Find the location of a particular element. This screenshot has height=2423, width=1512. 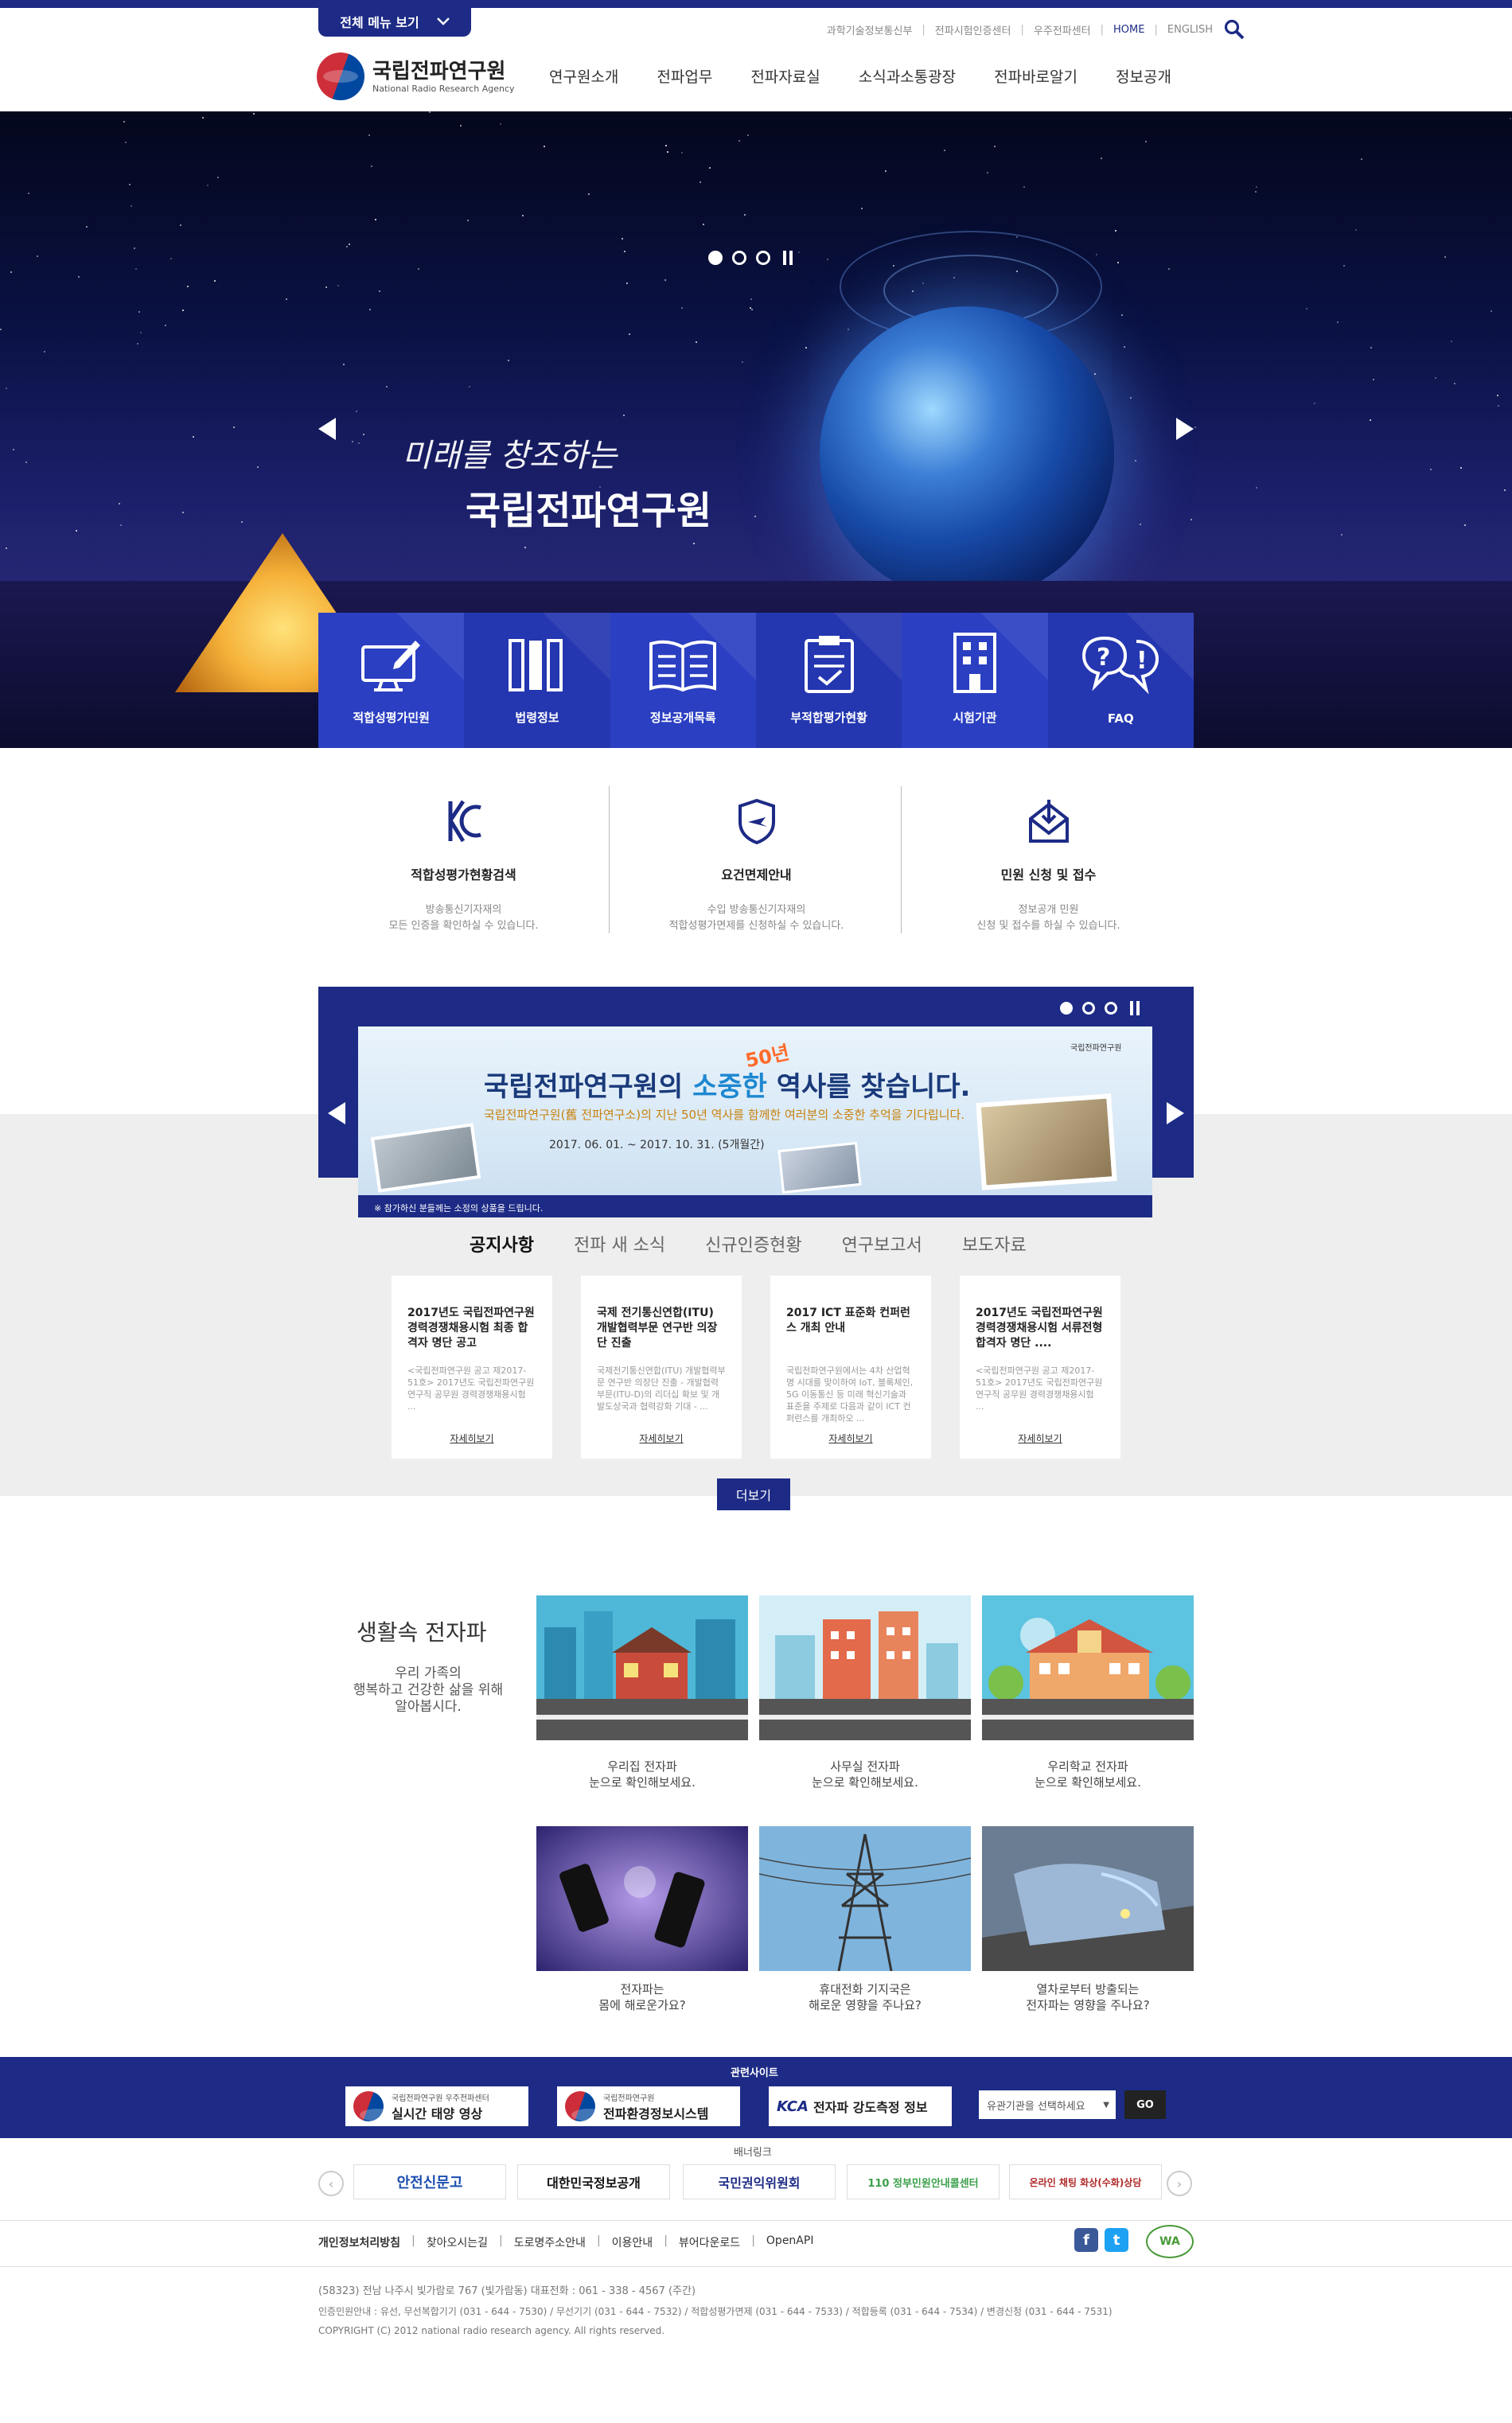

banner-link-acrc: 국민권익위원회 is located at coordinates (759, 2181).